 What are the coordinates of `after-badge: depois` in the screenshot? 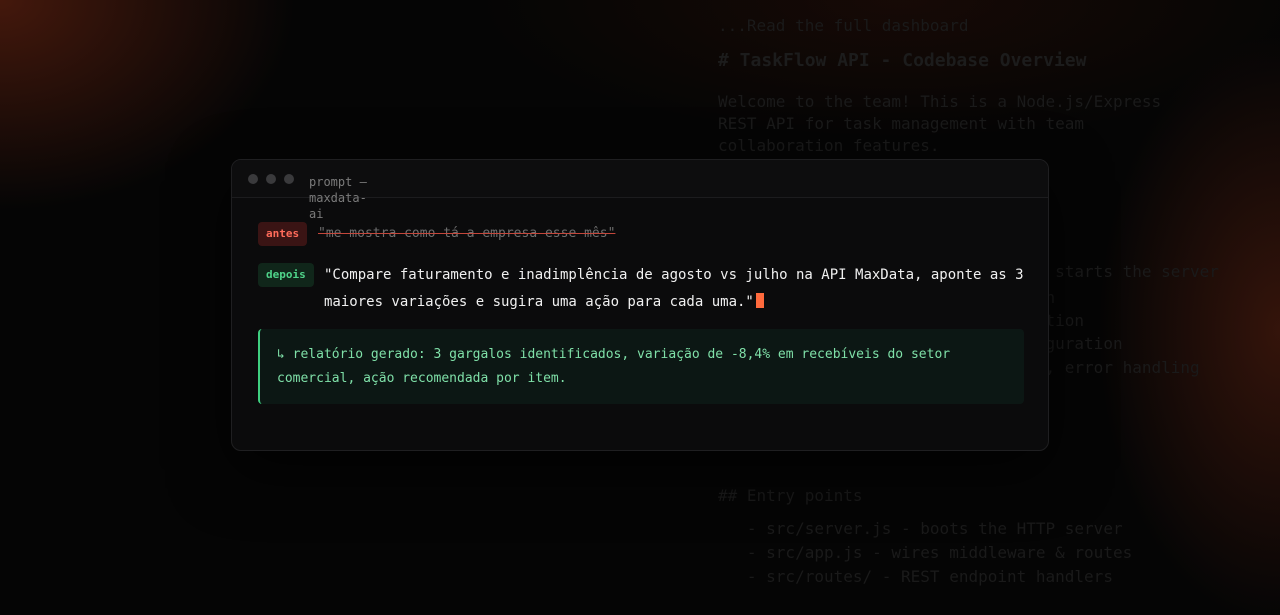 It's located at (286, 275).